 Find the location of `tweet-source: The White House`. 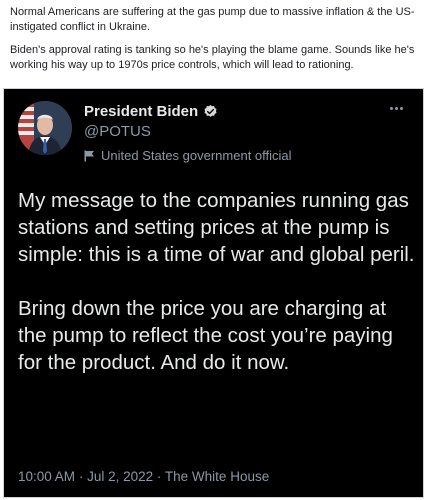

tweet-source: The White House is located at coordinates (217, 476).